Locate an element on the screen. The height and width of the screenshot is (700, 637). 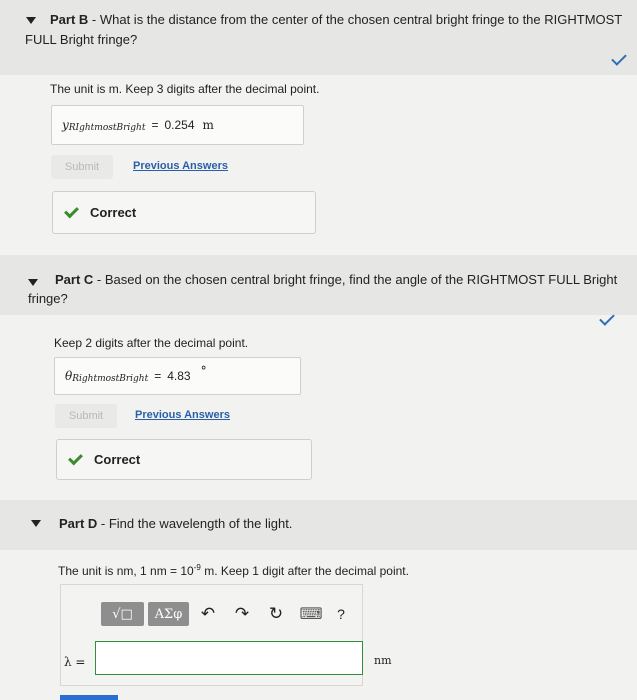
keyboard-icon: ⌨ is located at coordinates (310, 614).